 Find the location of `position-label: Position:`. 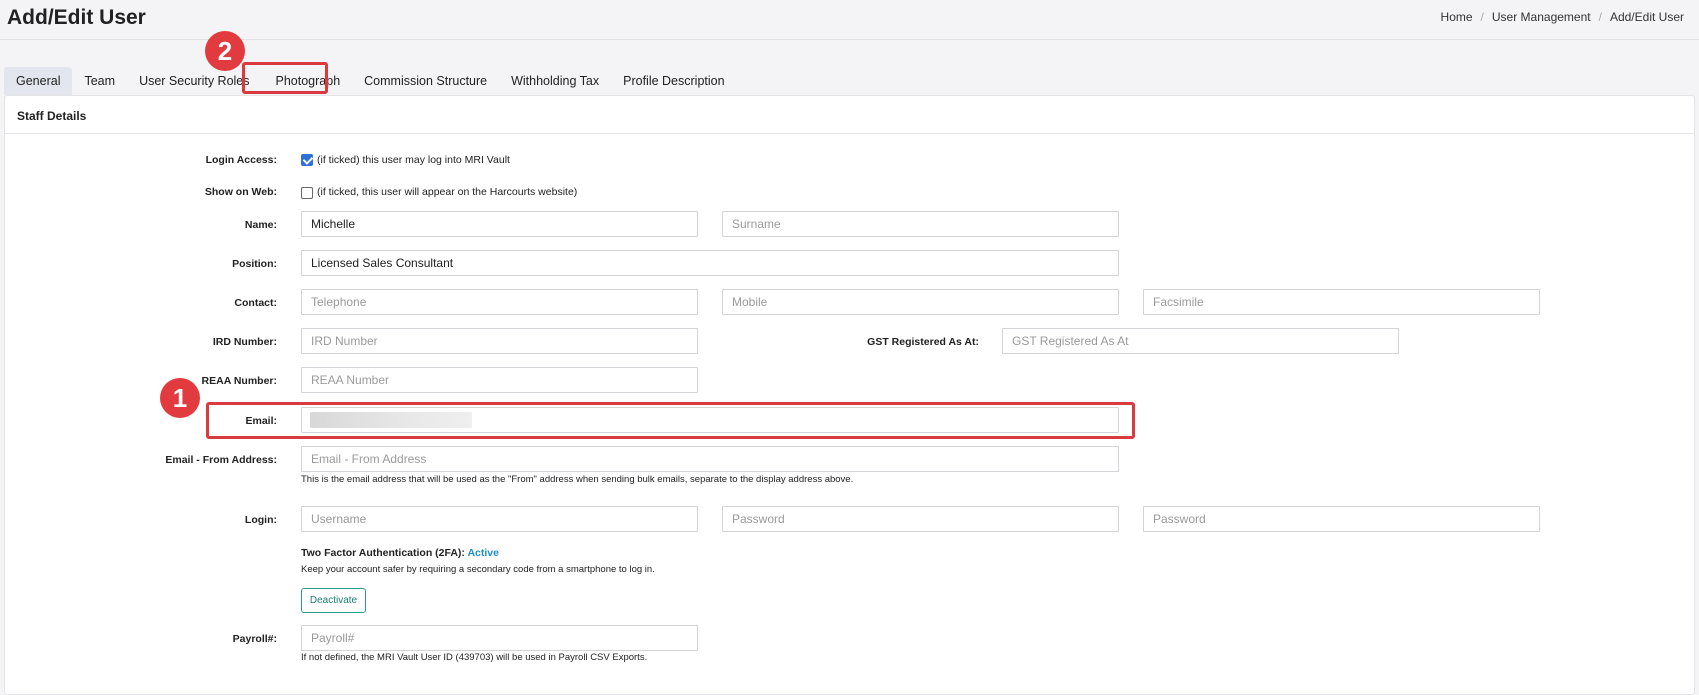

position-label: Position: is located at coordinates (254, 264).